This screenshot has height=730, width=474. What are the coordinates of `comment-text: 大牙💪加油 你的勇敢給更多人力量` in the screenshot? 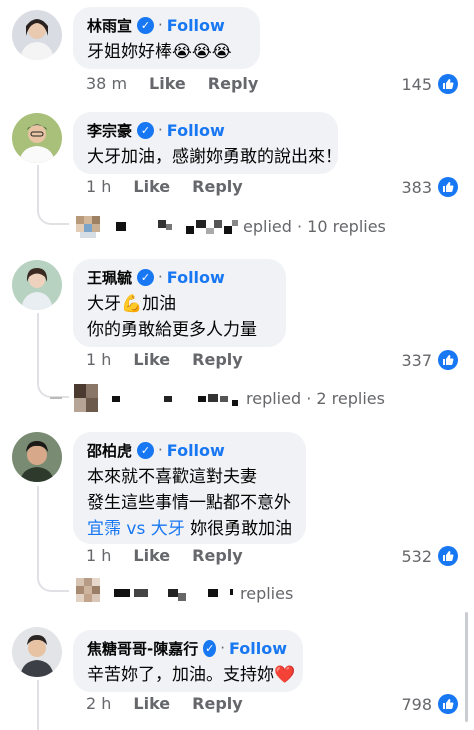 It's located at (178, 317).